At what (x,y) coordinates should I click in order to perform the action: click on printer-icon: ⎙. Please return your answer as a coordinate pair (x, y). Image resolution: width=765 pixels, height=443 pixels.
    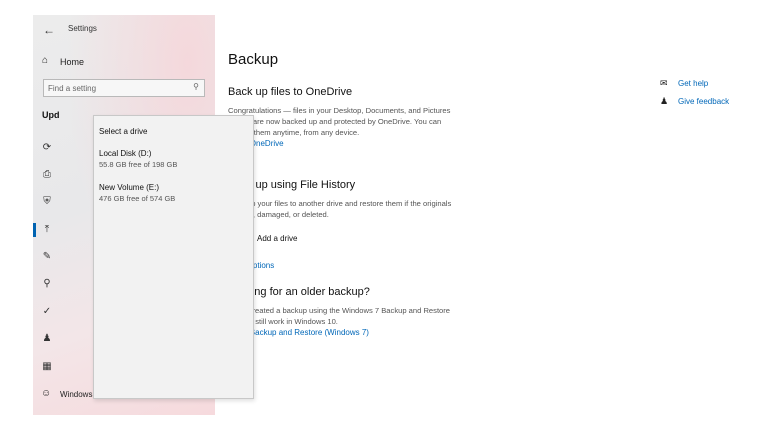
    Looking at the image, I should click on (47, 175).